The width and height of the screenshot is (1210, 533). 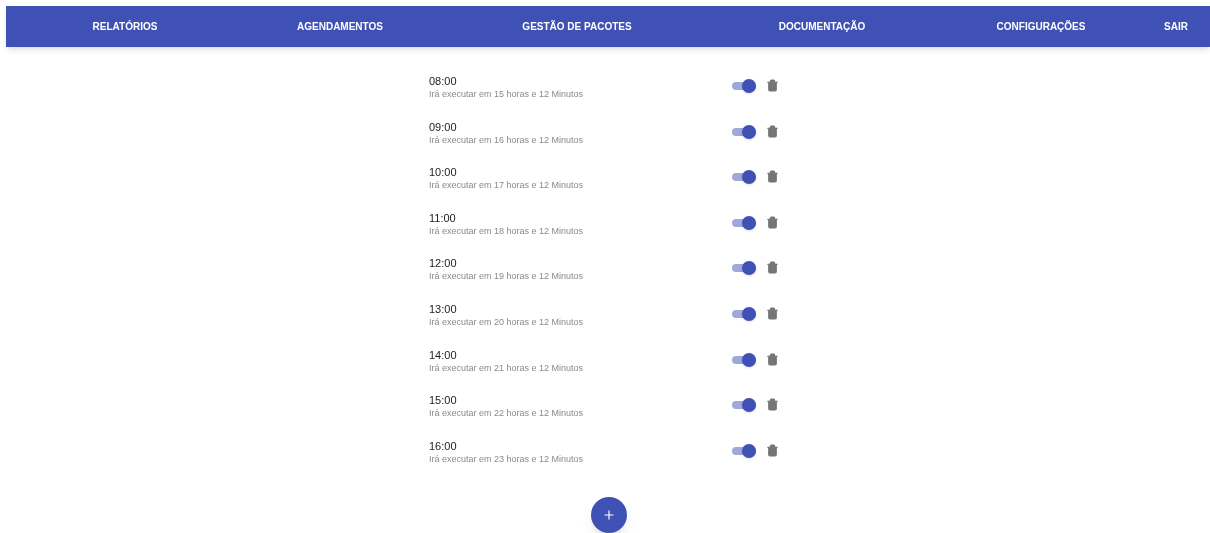 What do you see at coordinates (443, 400) in the screenshot?
I see `schedule-time: 15:00` at bounding box center [443, 400].